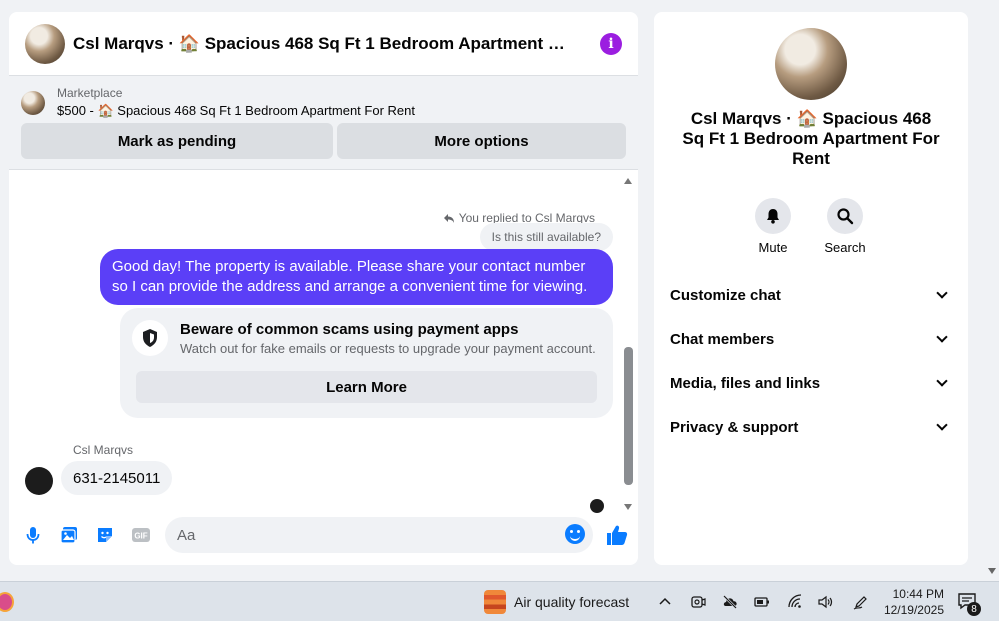 The width and height of the screenshot is (999, 621). I want to click on received-message: 631-2145011, so click(117, 478).